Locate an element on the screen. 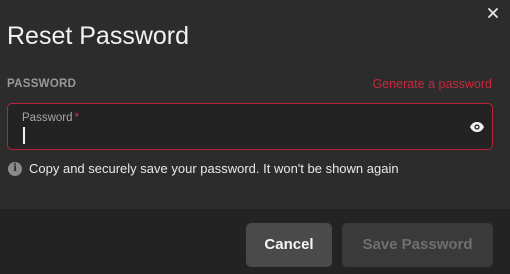  password-field-label: Password * is located at coordinates (50, 118).